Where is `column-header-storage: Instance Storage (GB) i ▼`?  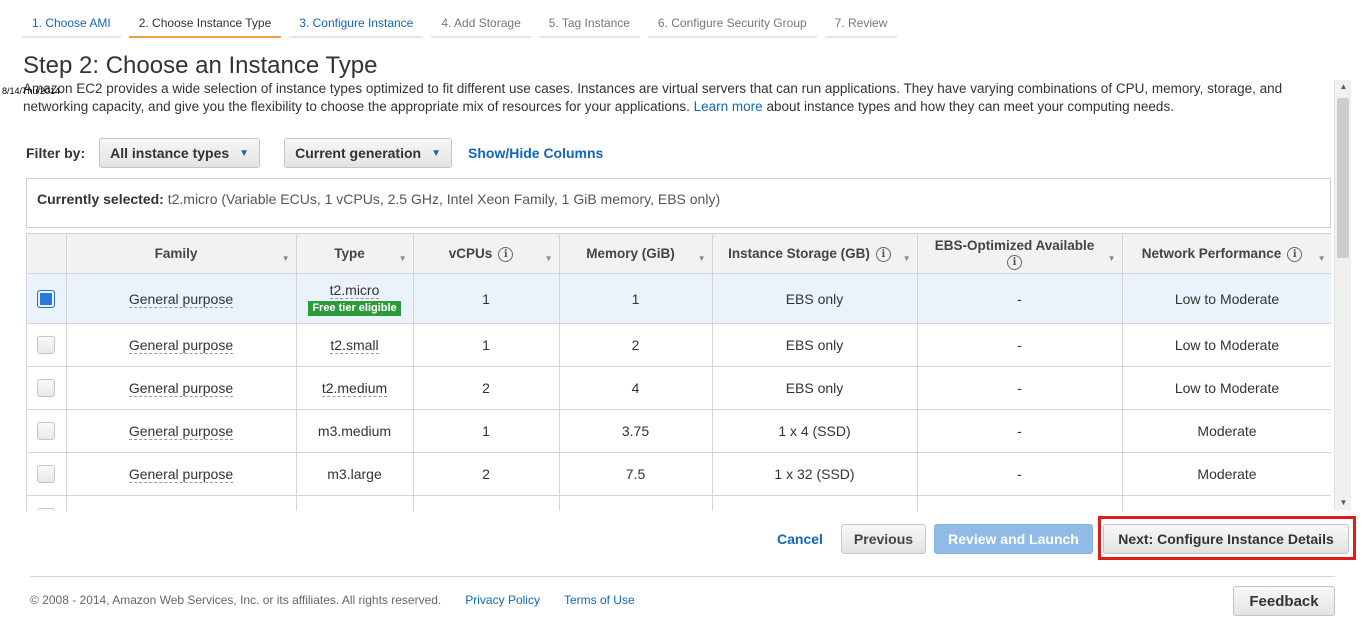 column-header-storage: Instance Storage (GB) i ▼ is located at coordinates (815, 253).